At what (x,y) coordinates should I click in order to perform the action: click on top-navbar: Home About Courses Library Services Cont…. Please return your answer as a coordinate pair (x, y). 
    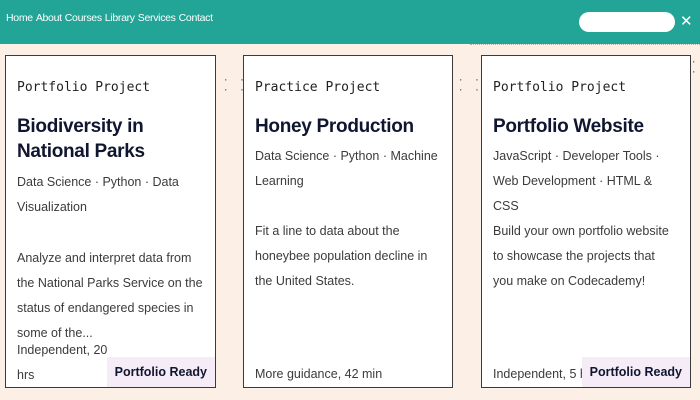
    Looking at the image, I should click on (350, 22).